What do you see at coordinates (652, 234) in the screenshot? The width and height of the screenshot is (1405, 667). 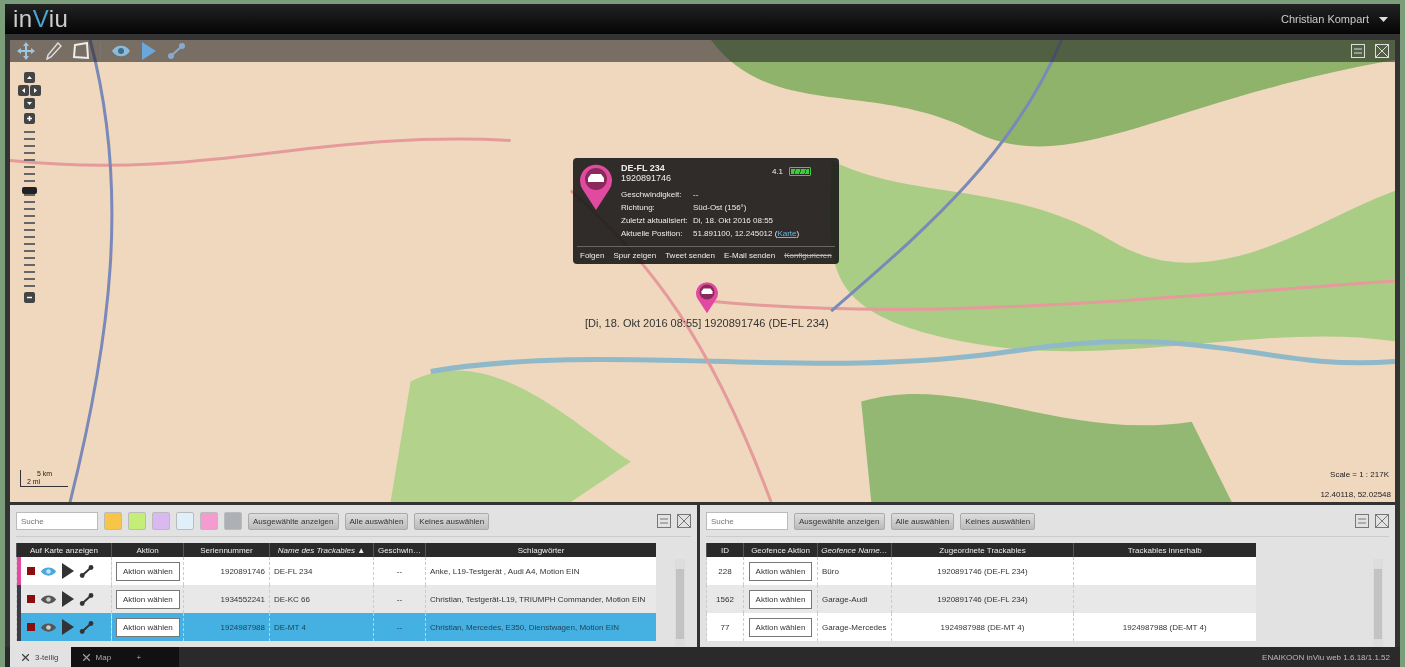 I see `field-label: Aktuelle Position:` at bounding box center [652, 234].